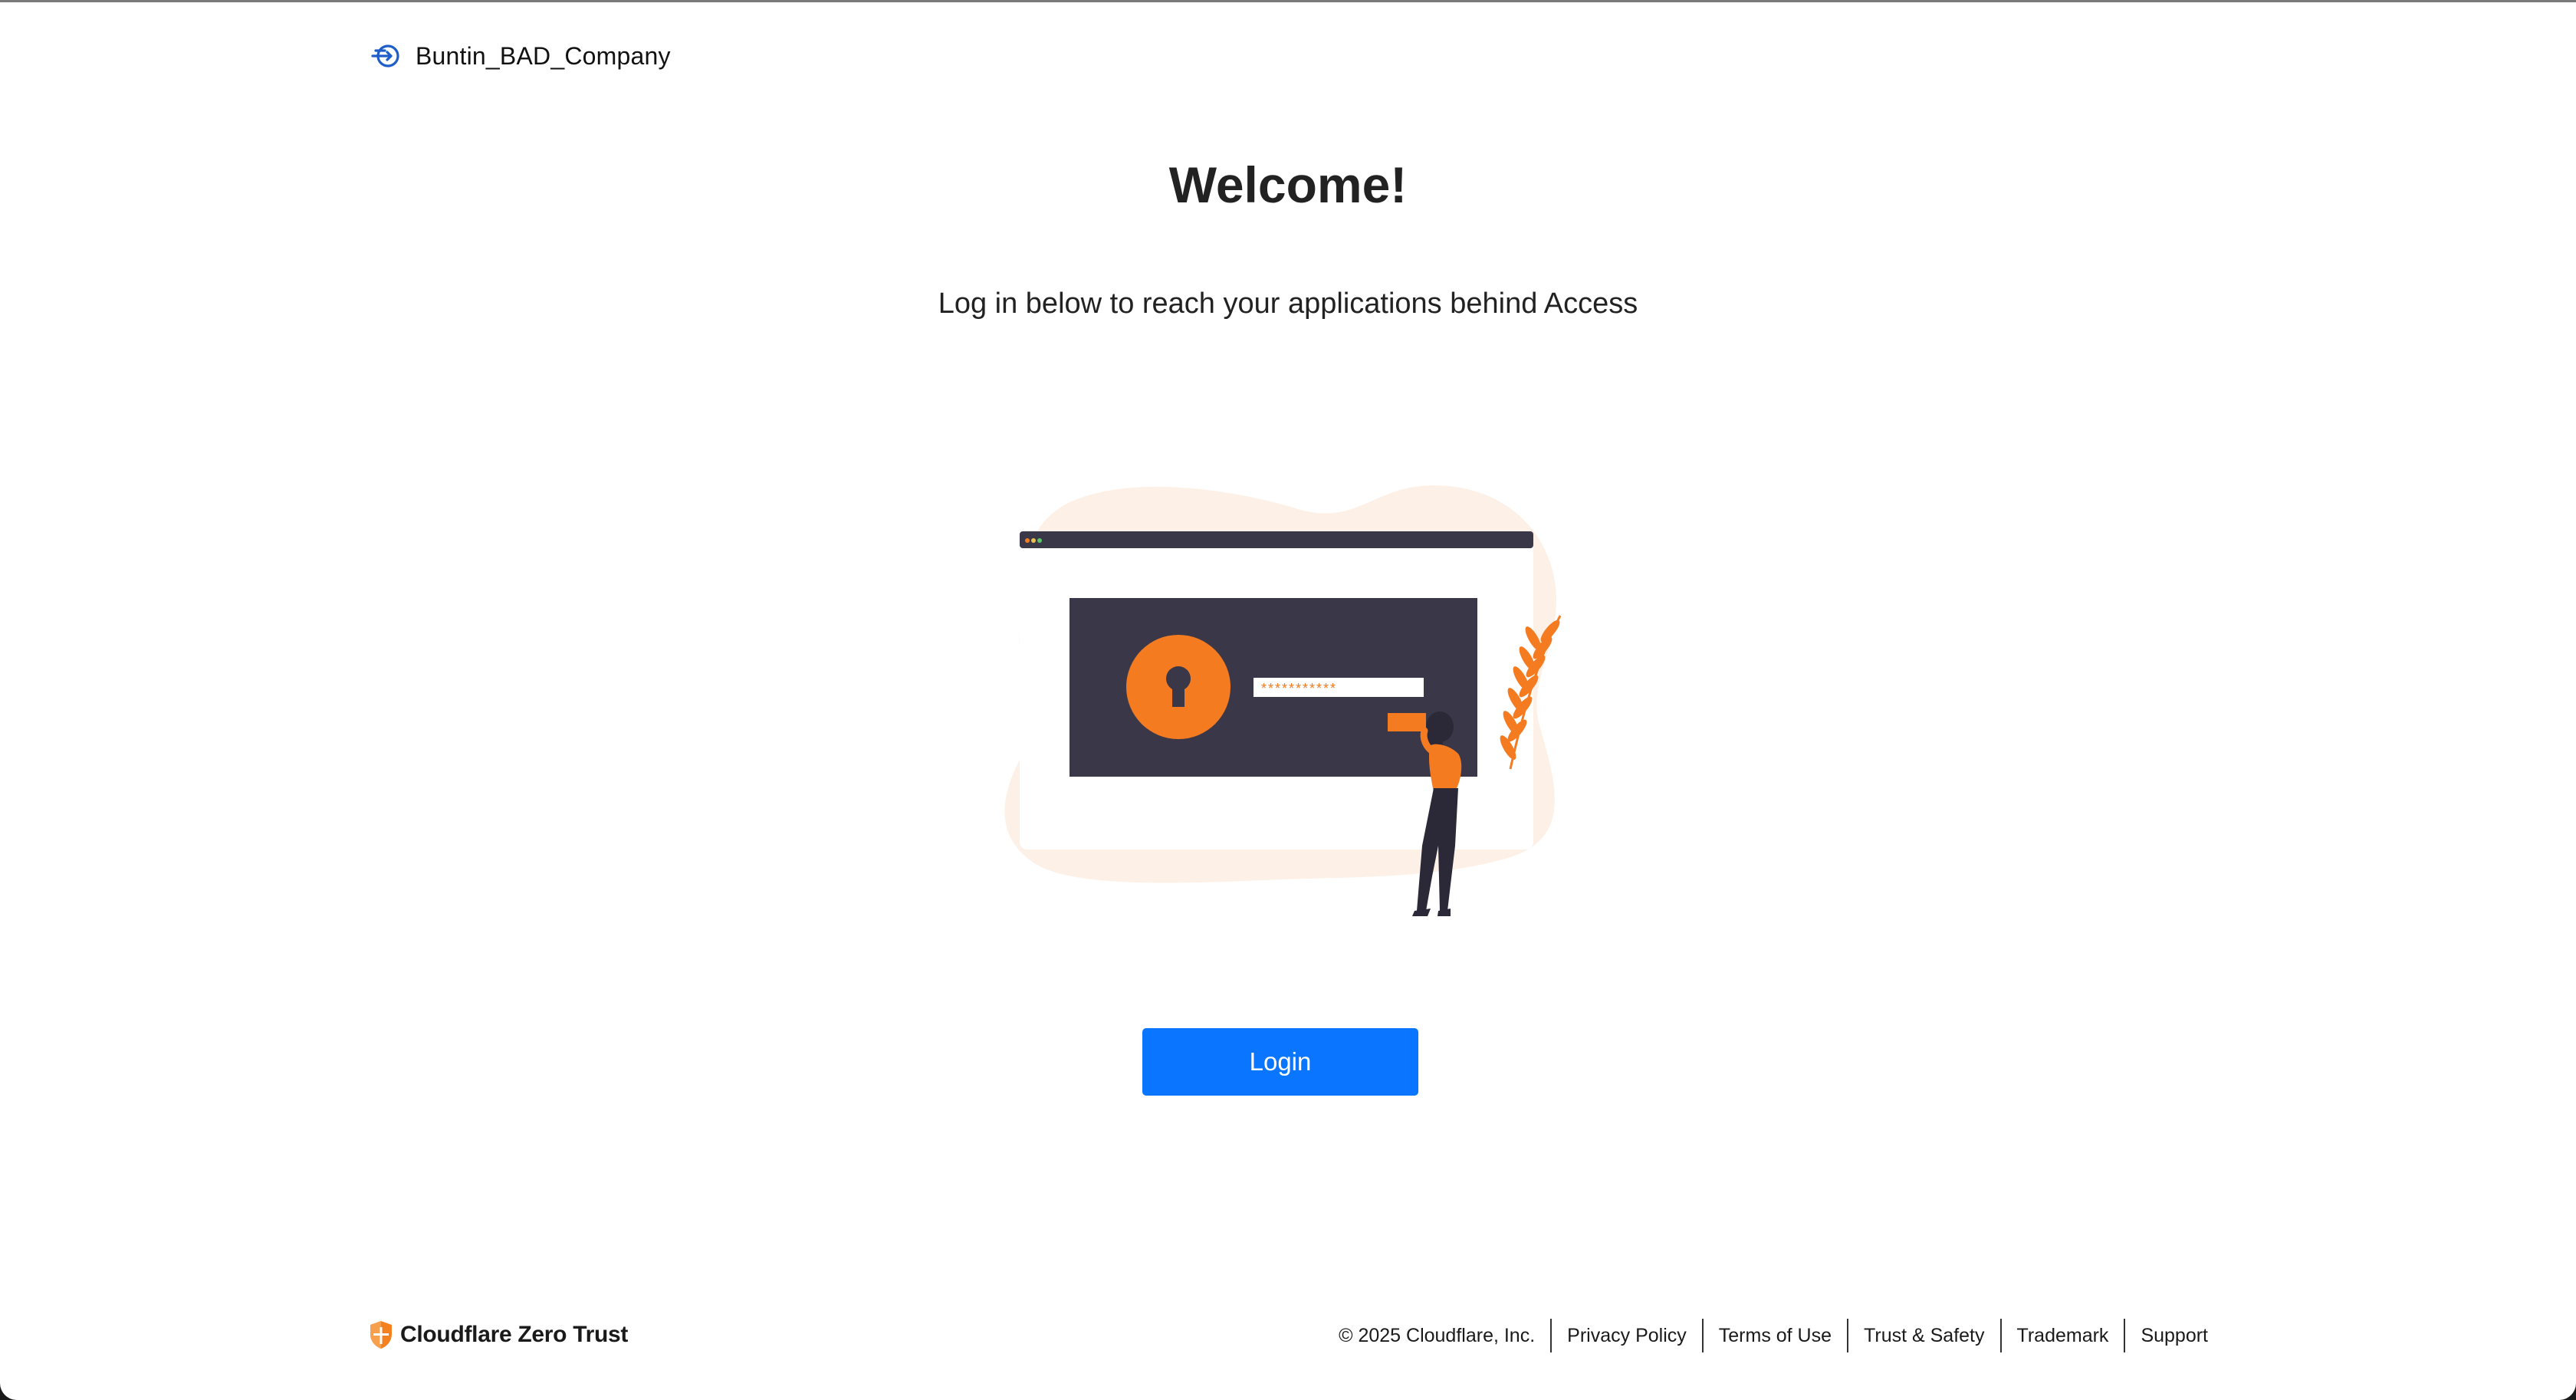  I want to click on terms-of-use-link: Terms of Use, so click(1776, 1335).